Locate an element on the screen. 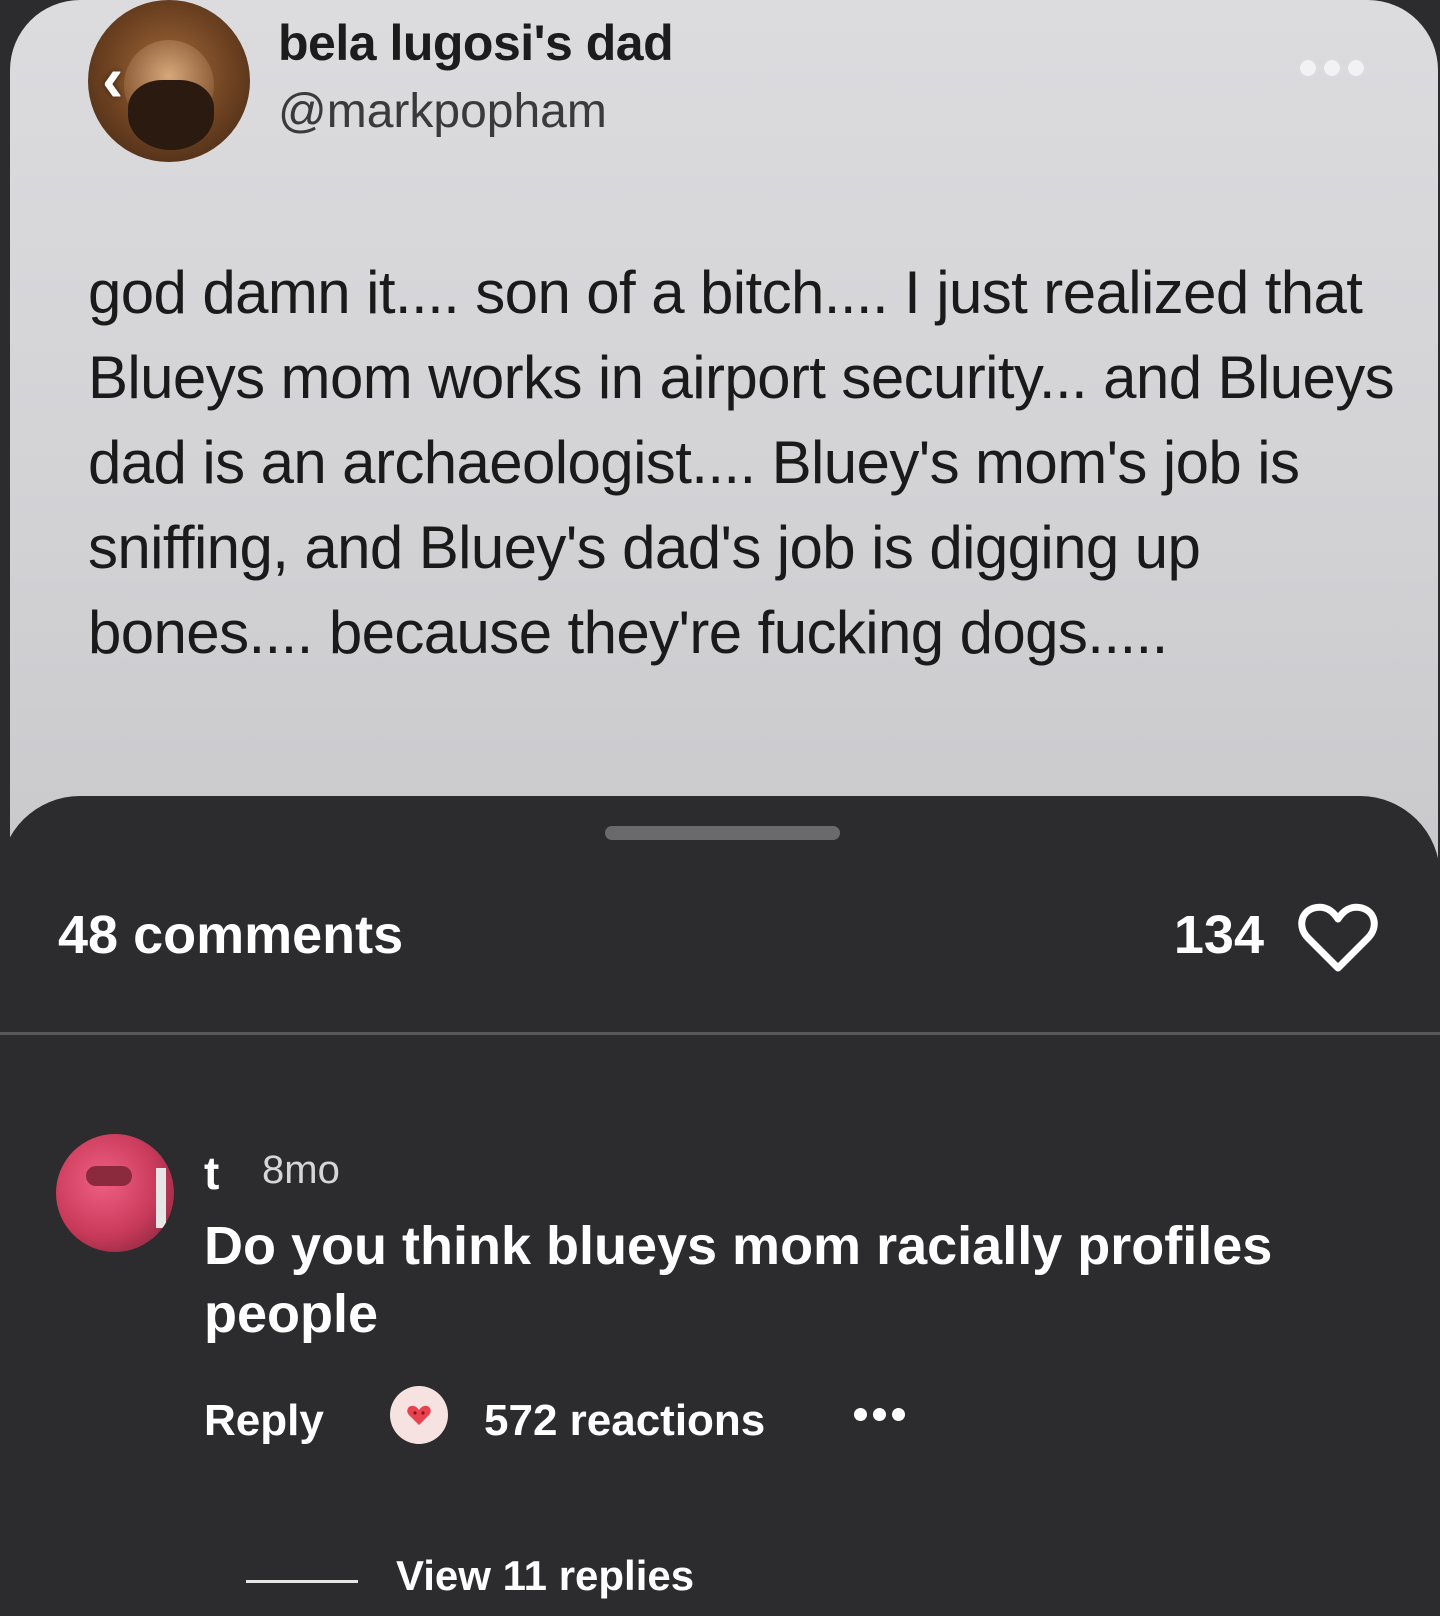  heart-outline-icon is located at coordinates (1338, 938).